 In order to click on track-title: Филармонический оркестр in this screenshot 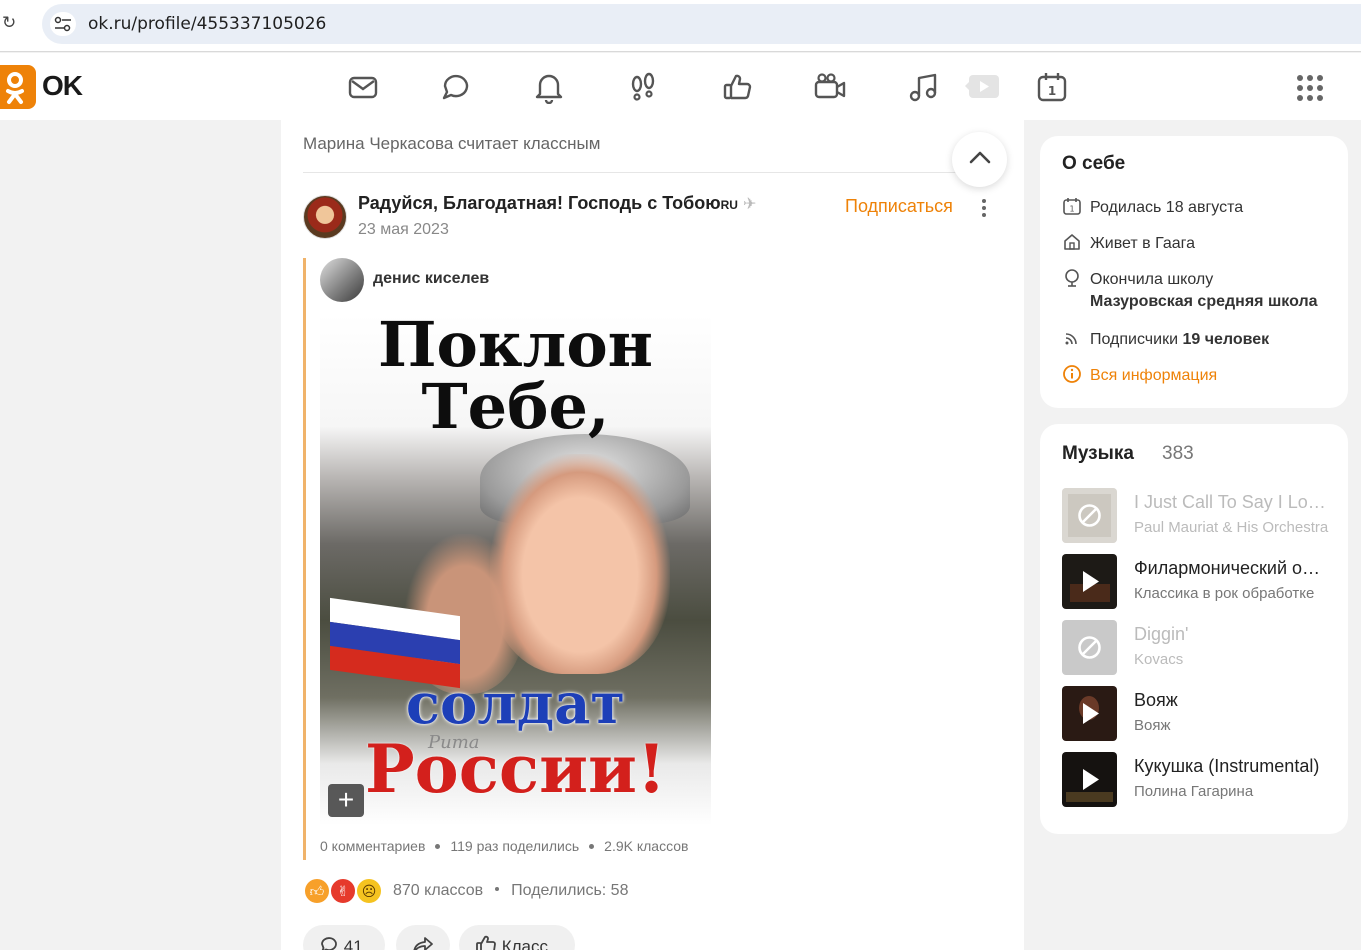, I will do `click(1232, 568)`.